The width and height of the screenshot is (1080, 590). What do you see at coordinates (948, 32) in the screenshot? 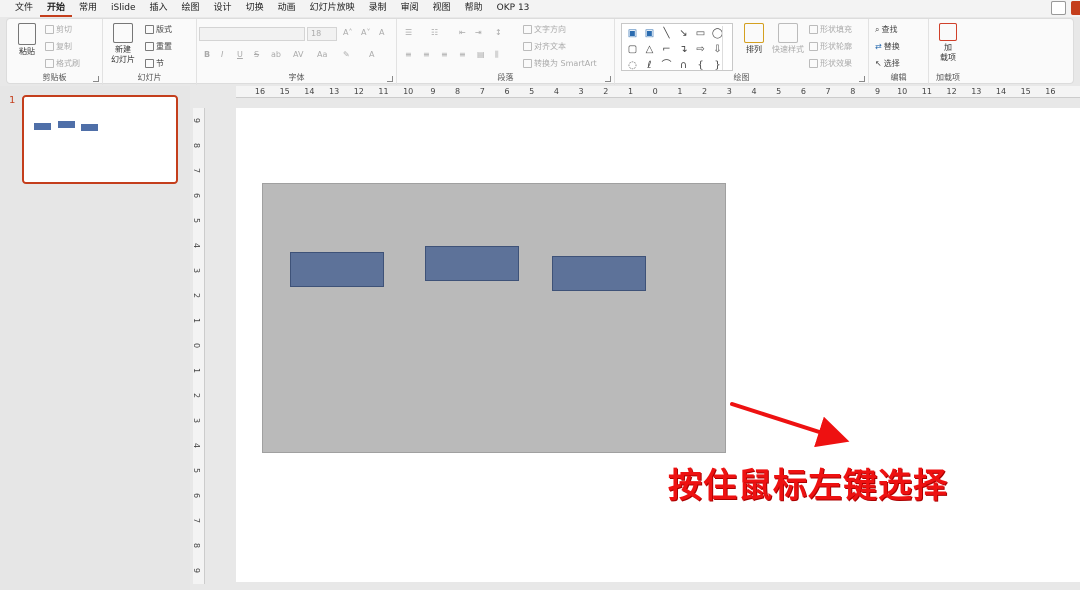
I see `addins-grid-icon` at bounding box center [948, 32].